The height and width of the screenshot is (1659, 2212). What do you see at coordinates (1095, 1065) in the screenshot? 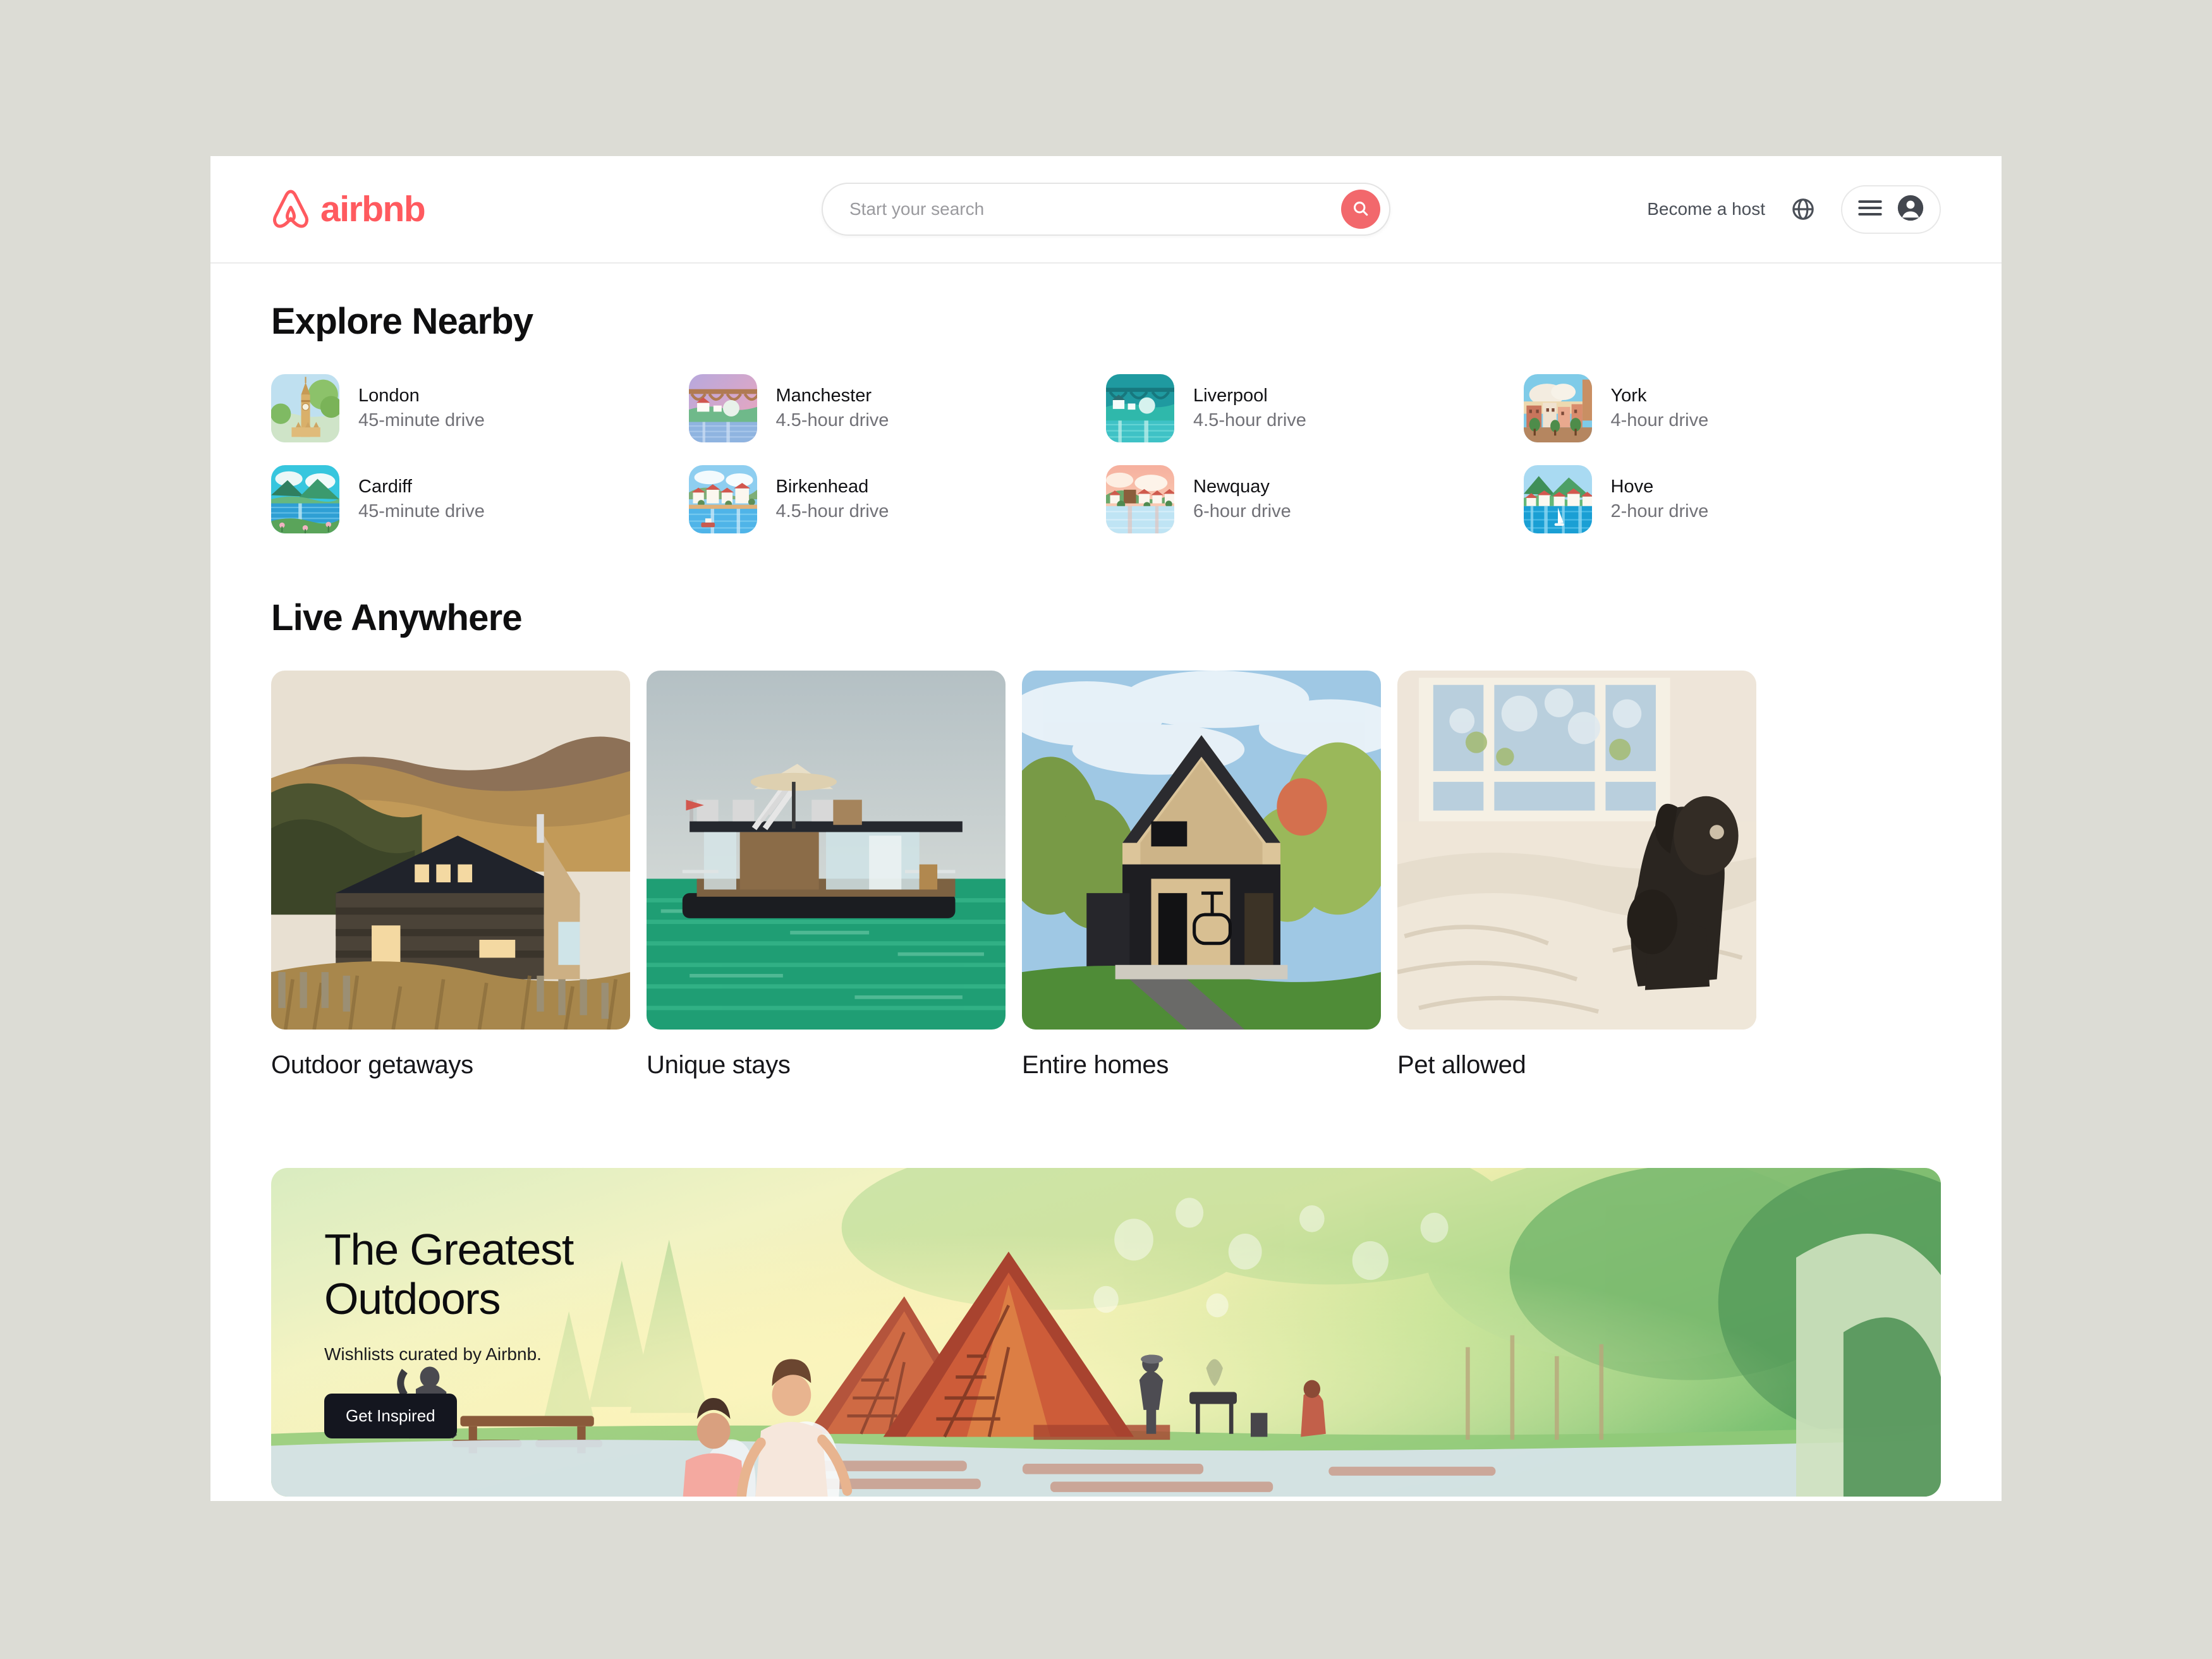
I see `category-label: Entire homes` at bounding box center [1095, 1065].